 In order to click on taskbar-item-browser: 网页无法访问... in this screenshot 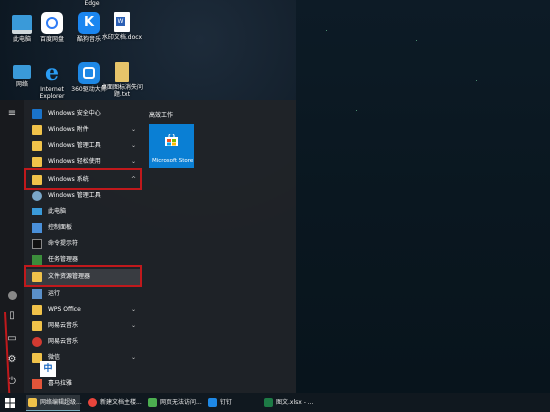, I will do `click(174, 402)`.